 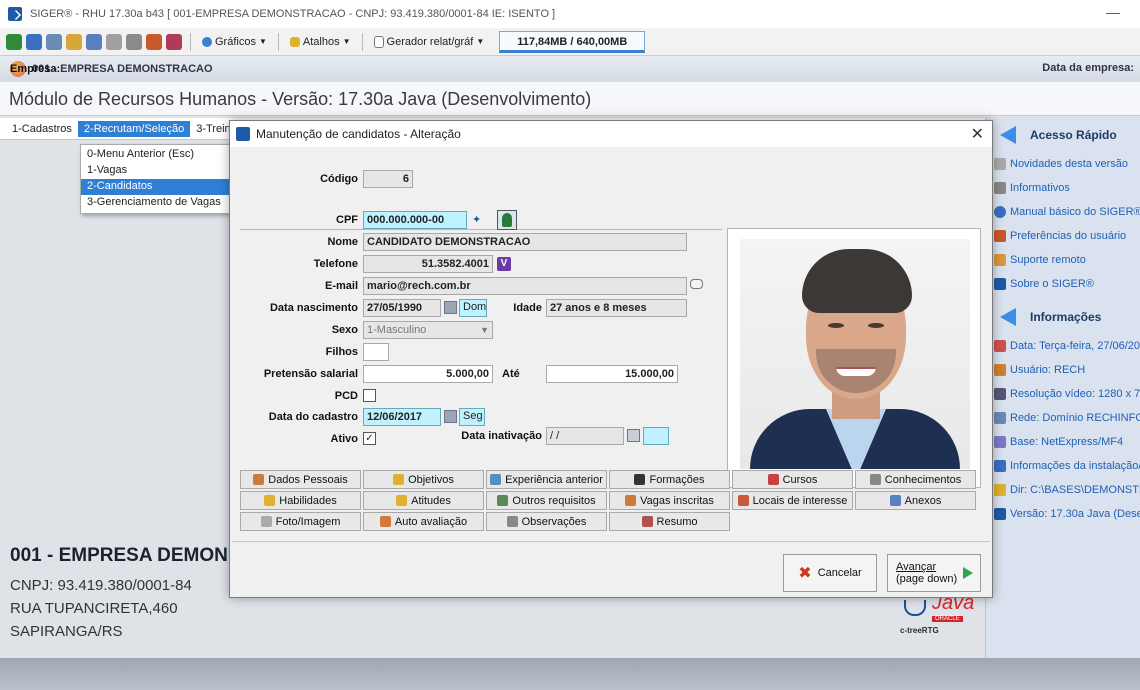 What do you see at coordinates (1063, 236) in the screenshot?
I see `sidebar-item-preferencias: Preferências do usuário` at bounding box center [1063, 236].